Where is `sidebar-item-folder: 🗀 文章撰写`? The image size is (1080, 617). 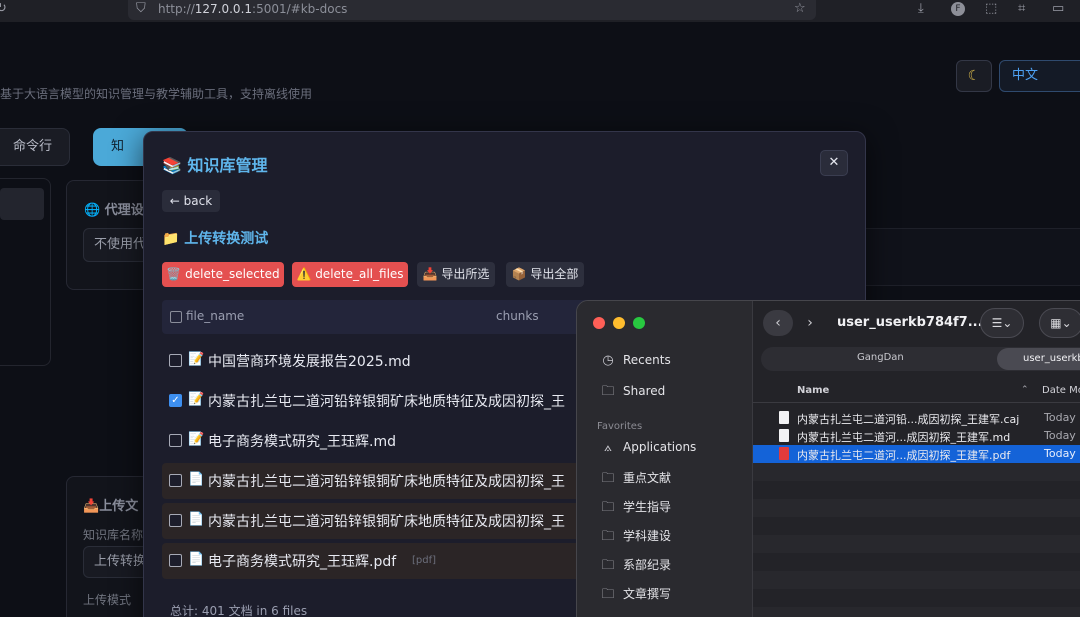
sidebar-item-folder: 🗀 文章撰写 is located at coordinates (635, 596).